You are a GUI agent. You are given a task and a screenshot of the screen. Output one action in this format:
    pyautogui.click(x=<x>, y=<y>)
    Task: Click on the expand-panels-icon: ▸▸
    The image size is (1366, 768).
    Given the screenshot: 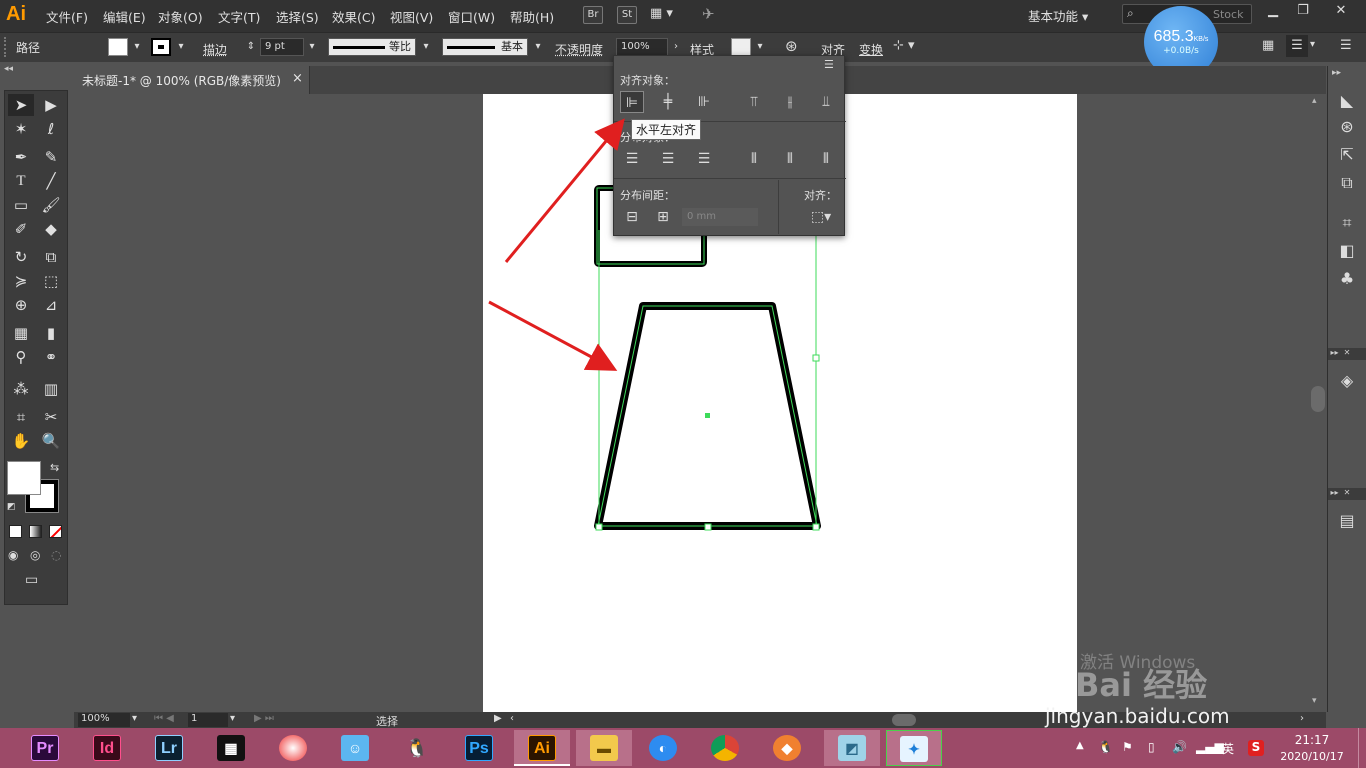 What is the action you would take?
    pyautogui.click(x=1336, y=73)
    